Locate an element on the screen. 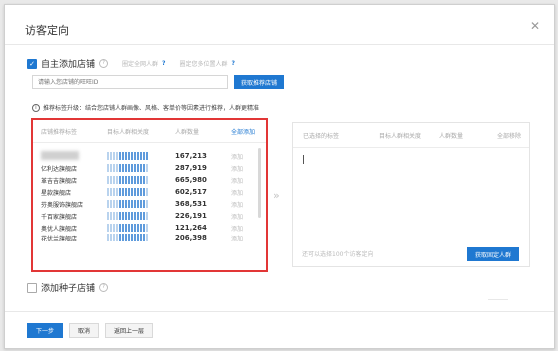  table-row: 千百家旗舰店 226,191 添加 is located at coordinates (149, 216).